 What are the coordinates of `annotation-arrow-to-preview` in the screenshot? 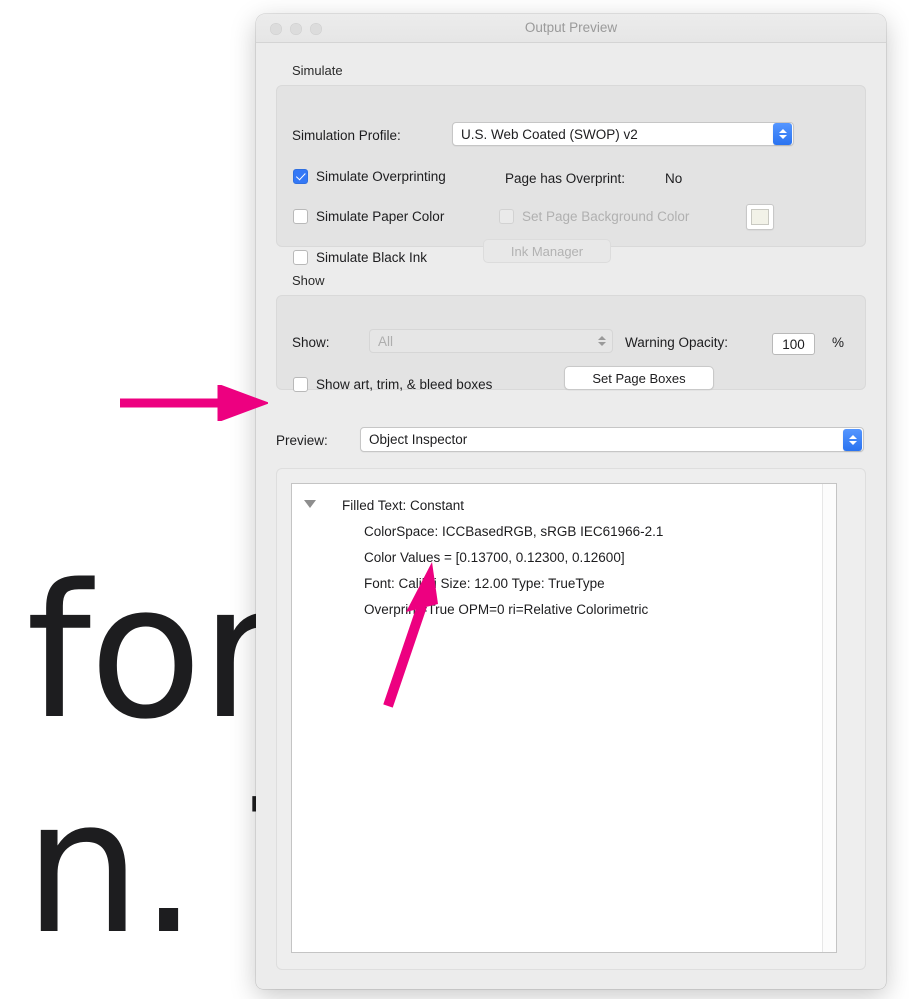 It's located at (194, 403).